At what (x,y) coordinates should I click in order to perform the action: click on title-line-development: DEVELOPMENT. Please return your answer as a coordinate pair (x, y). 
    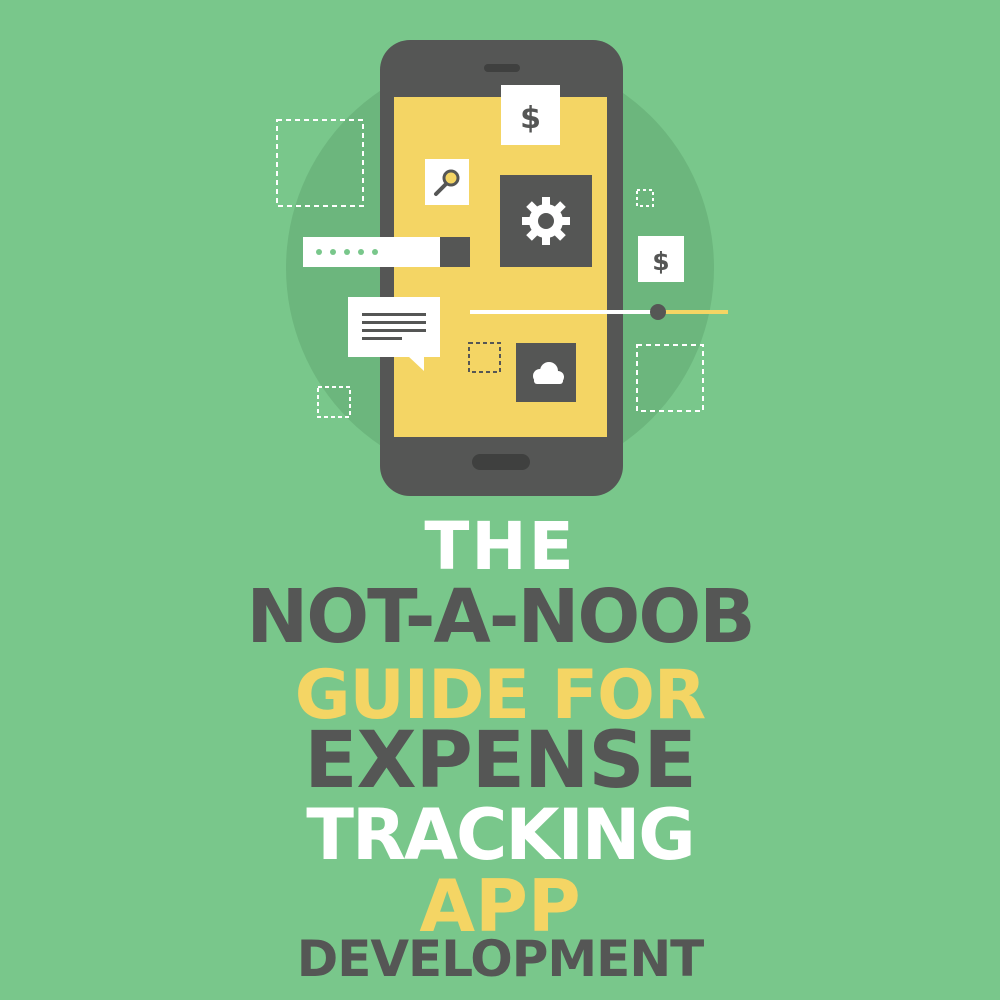
    Looking at the image, I should click on (500, 959).